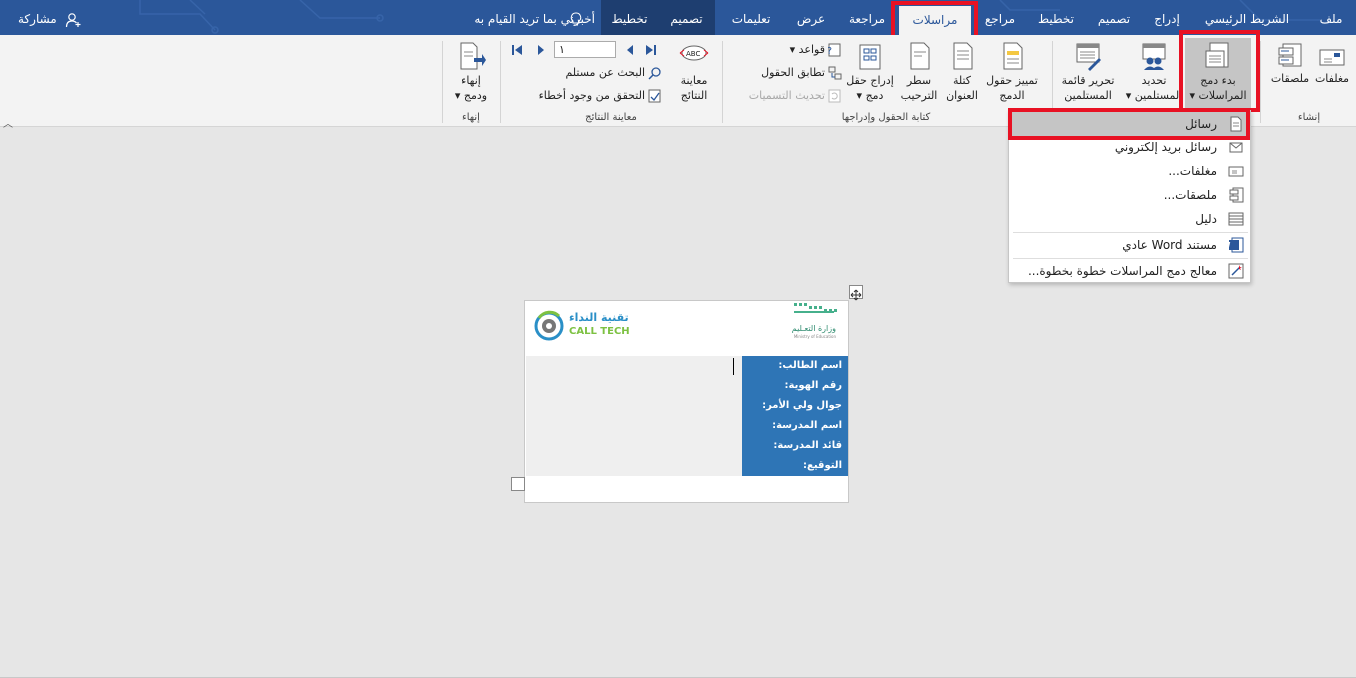 The width and height of the screenshot is (1356, 678). Describe the element at coordinates (1130, 245) in the screenshot. I see `menu-item-normal-word-document: W مستند Word عادي` at that location.